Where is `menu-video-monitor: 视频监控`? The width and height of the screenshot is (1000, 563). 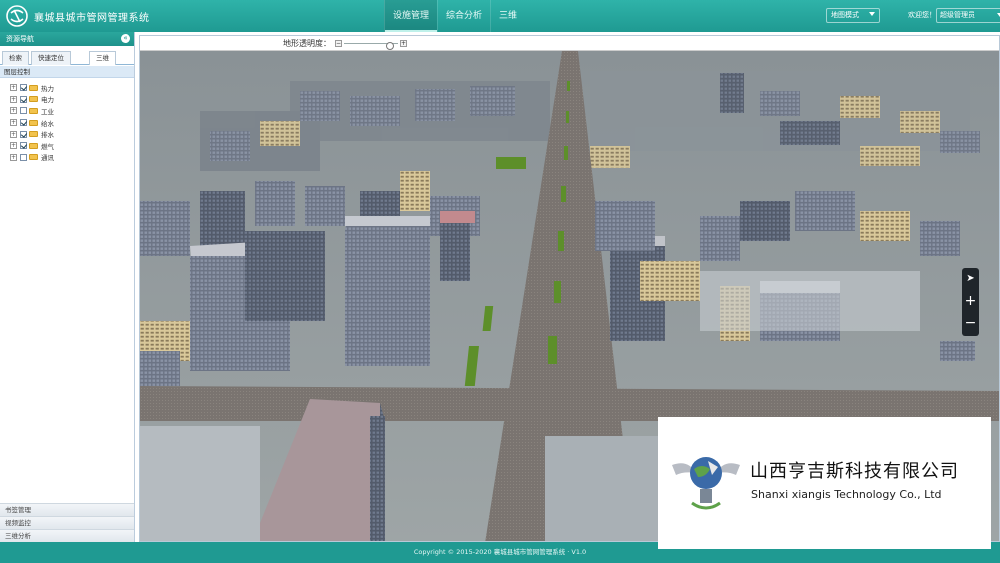
menu-video-monitor: 视频监控 is located at coordinates (67, 522).